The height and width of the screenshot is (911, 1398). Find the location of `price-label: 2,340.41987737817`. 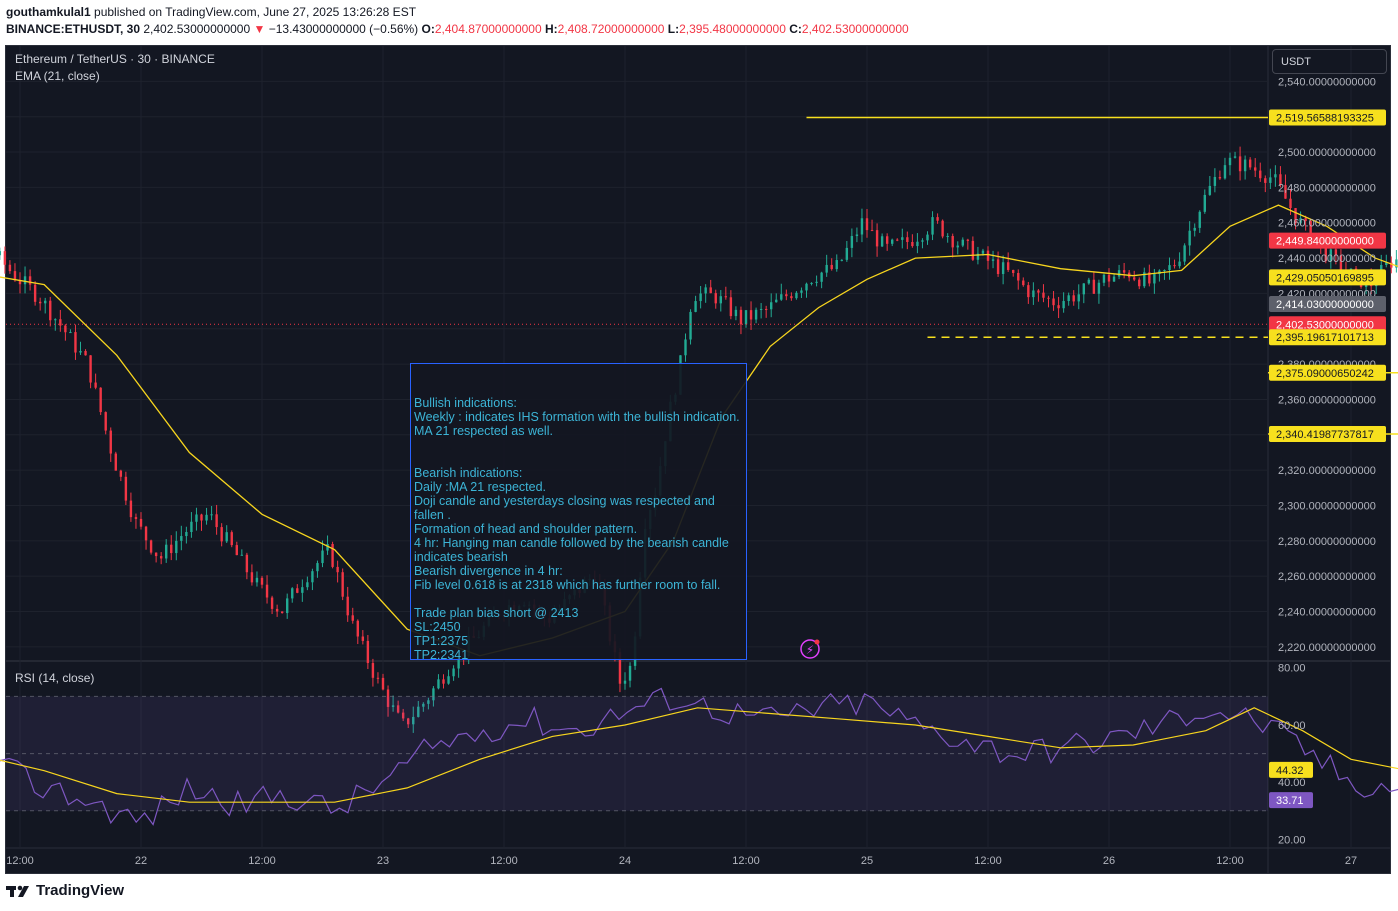

price-label: 2,340.41987737817 is located at coordinates (1325, 435).